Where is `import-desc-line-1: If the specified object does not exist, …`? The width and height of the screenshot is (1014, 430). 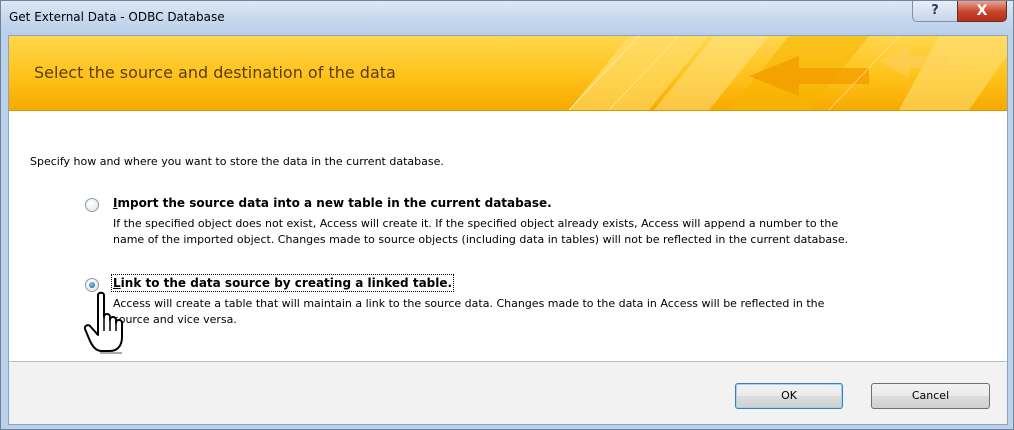
import-desc-line-1: If the specified object does not exist, … is located at coordinates (476, 223).